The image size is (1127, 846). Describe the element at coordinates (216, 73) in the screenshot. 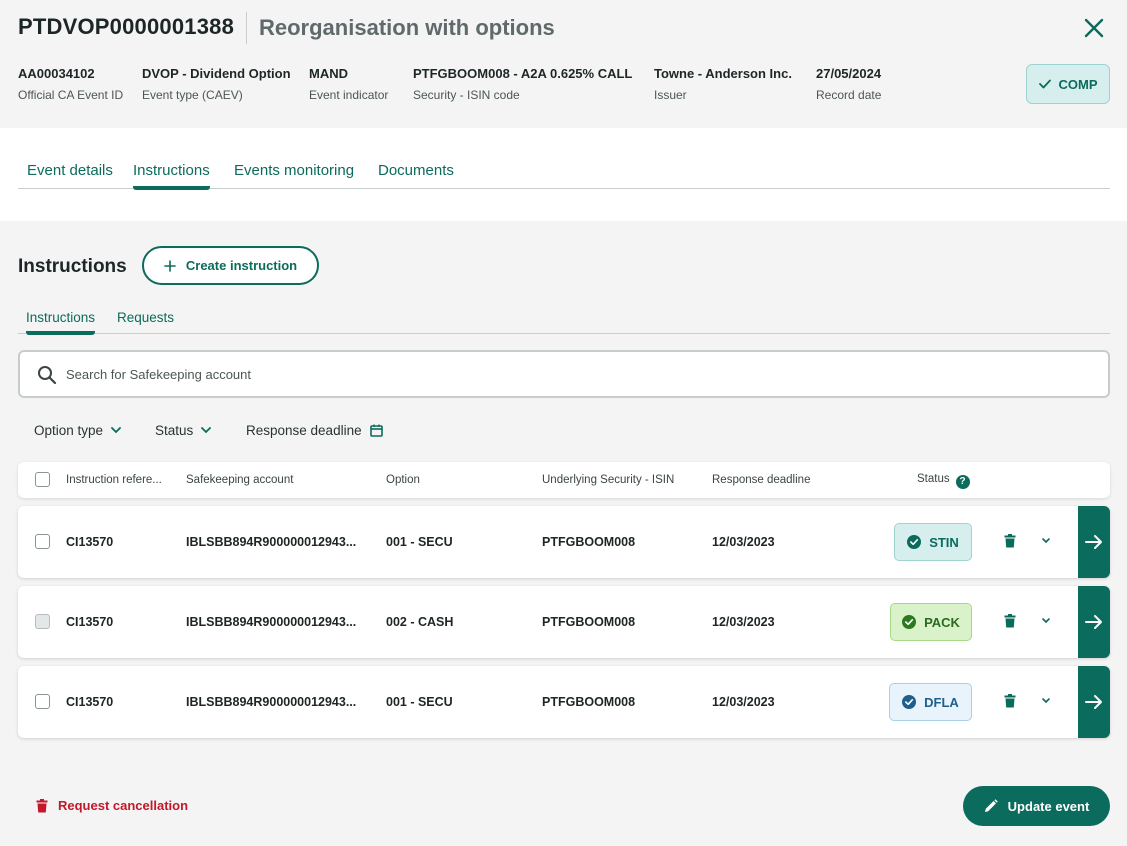

I see `meta-value: DVOP - Dividend Option` at that location.